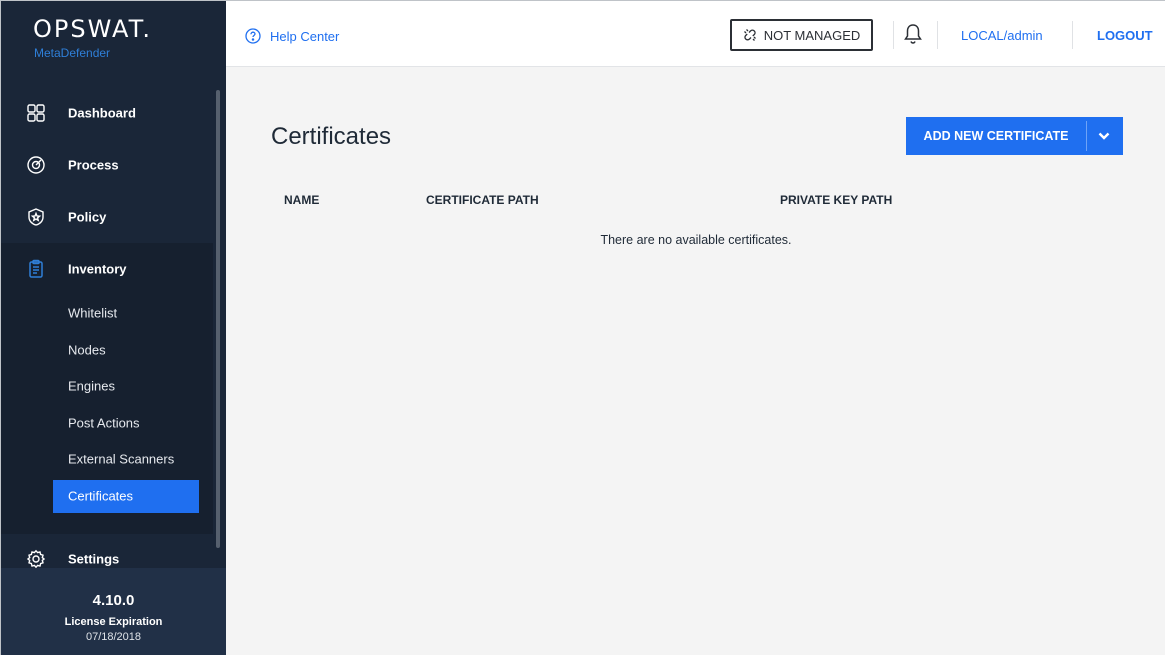 The width and height of the screenshot is (1165, 655). I want to click on help-center-link: Help Center, so click(292, 36).